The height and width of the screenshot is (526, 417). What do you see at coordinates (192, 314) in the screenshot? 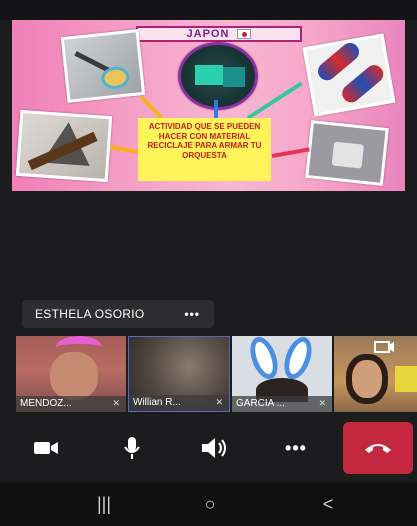
I see `presenter-more-button: •••` at bounding box center [192, 314].